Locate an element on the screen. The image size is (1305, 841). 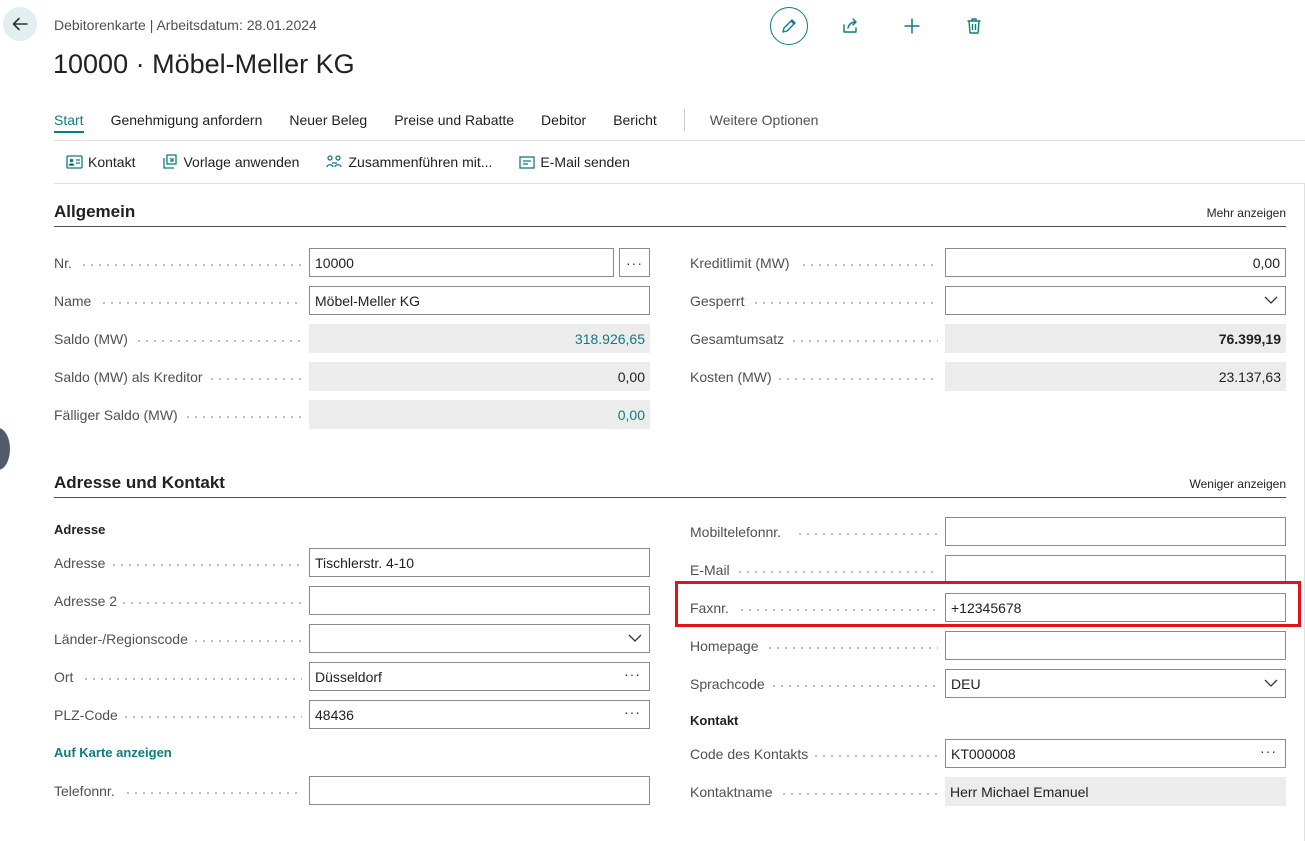
field-postcode-value: 48436 is located at coordinates (334, 714).